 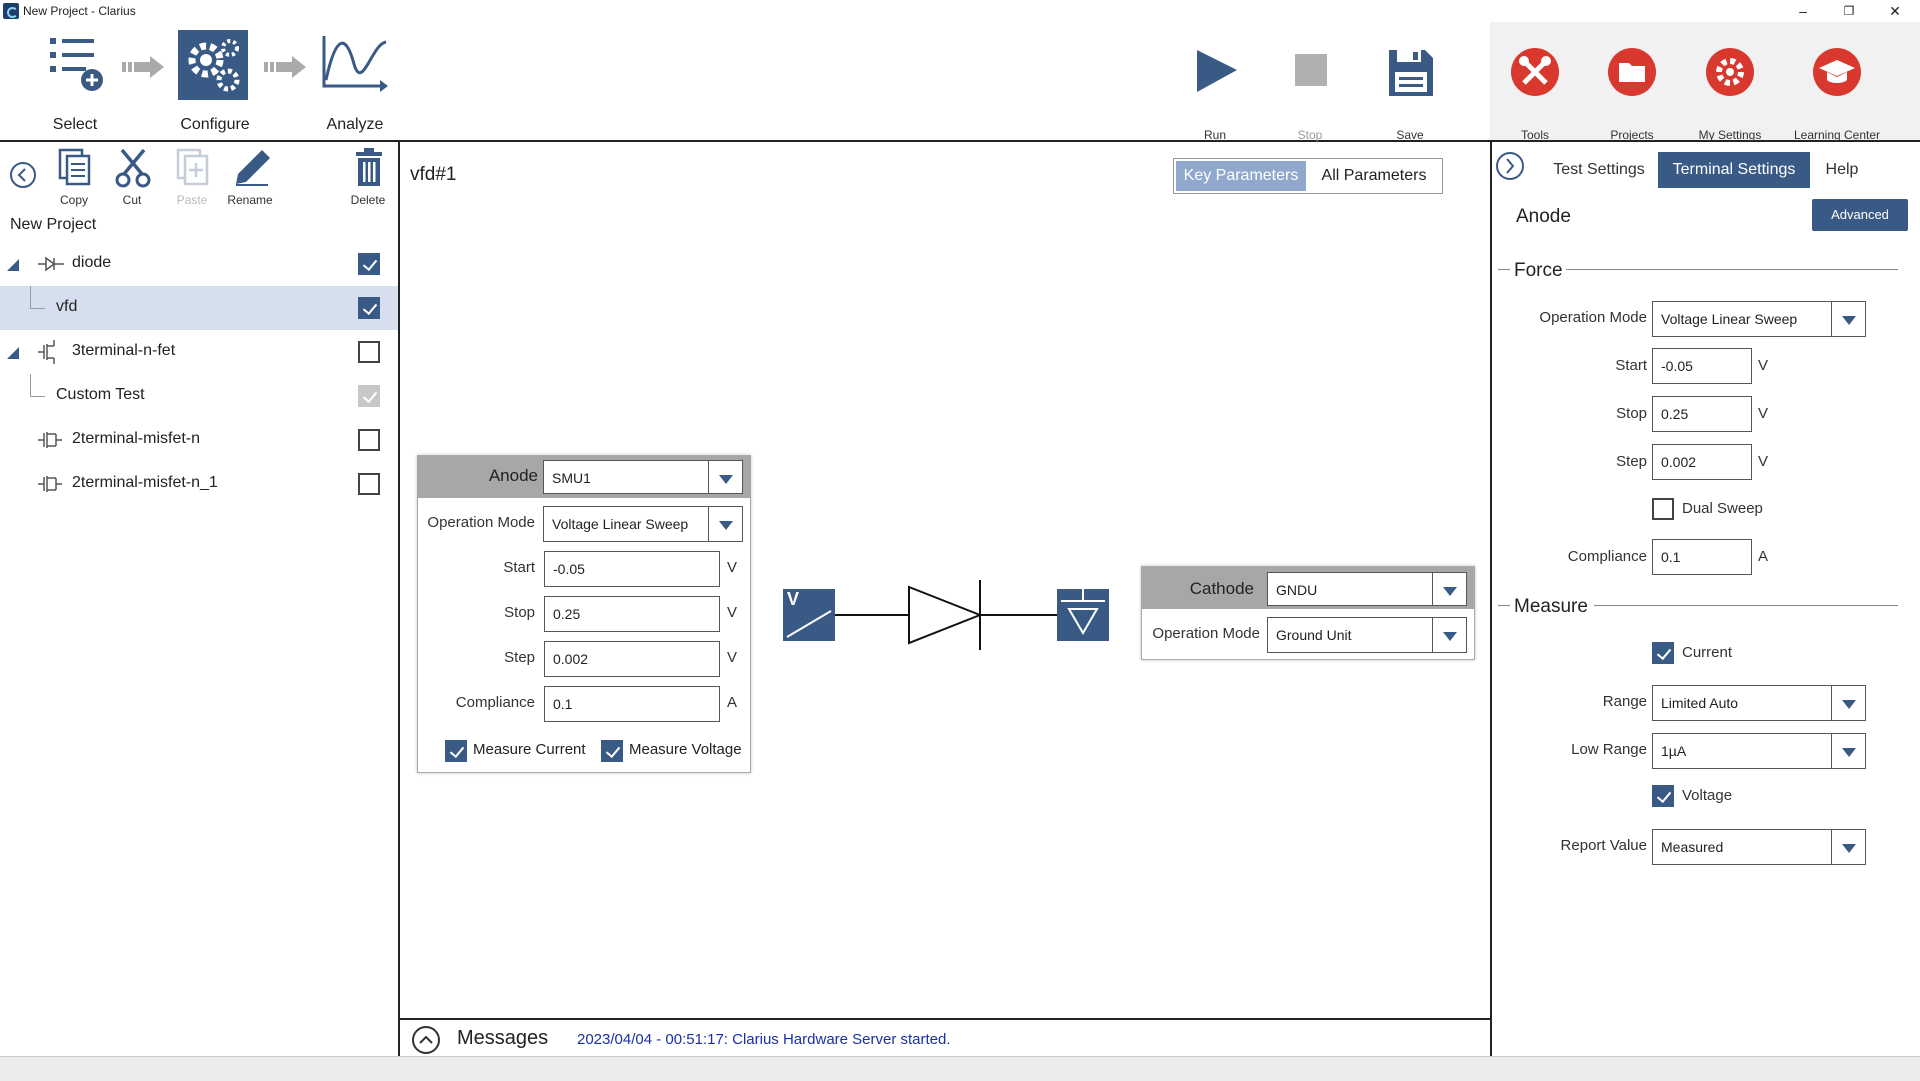 What do you see at coordinates (1599, 170) in the screenshot?
I see `tab-test-settings: Test Settings` at bounding box center [1599, 170].